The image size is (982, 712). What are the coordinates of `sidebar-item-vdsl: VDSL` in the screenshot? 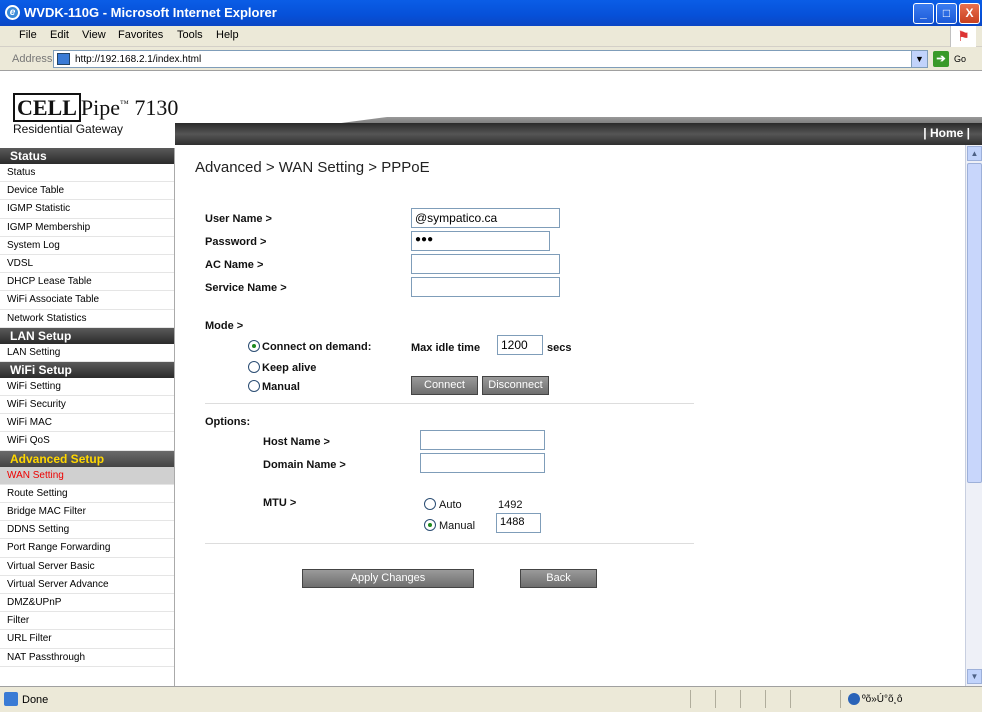 It's located at (87, 264).